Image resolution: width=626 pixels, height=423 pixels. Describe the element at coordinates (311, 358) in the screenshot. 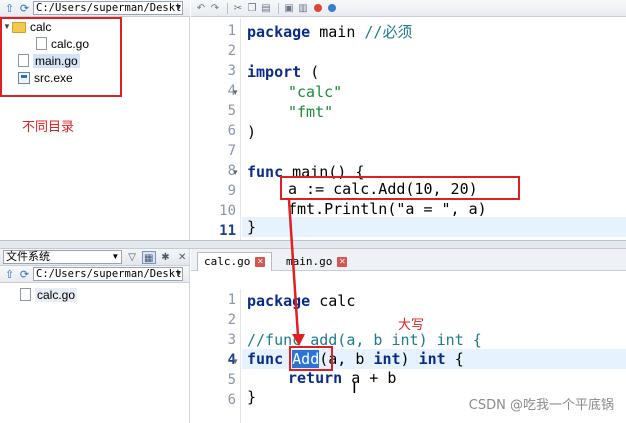

I see `annotation-box-add` at that location.